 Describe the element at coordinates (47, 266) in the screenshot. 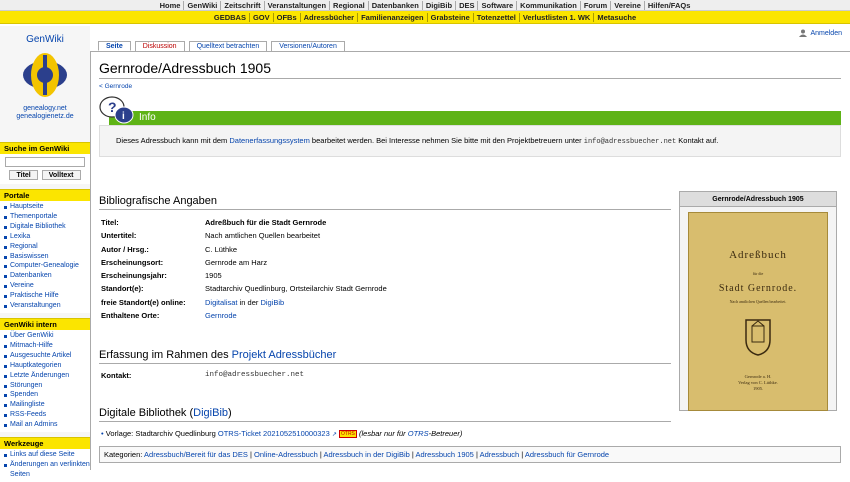

I see `portale-item: Computer-Genealogie` at that location.